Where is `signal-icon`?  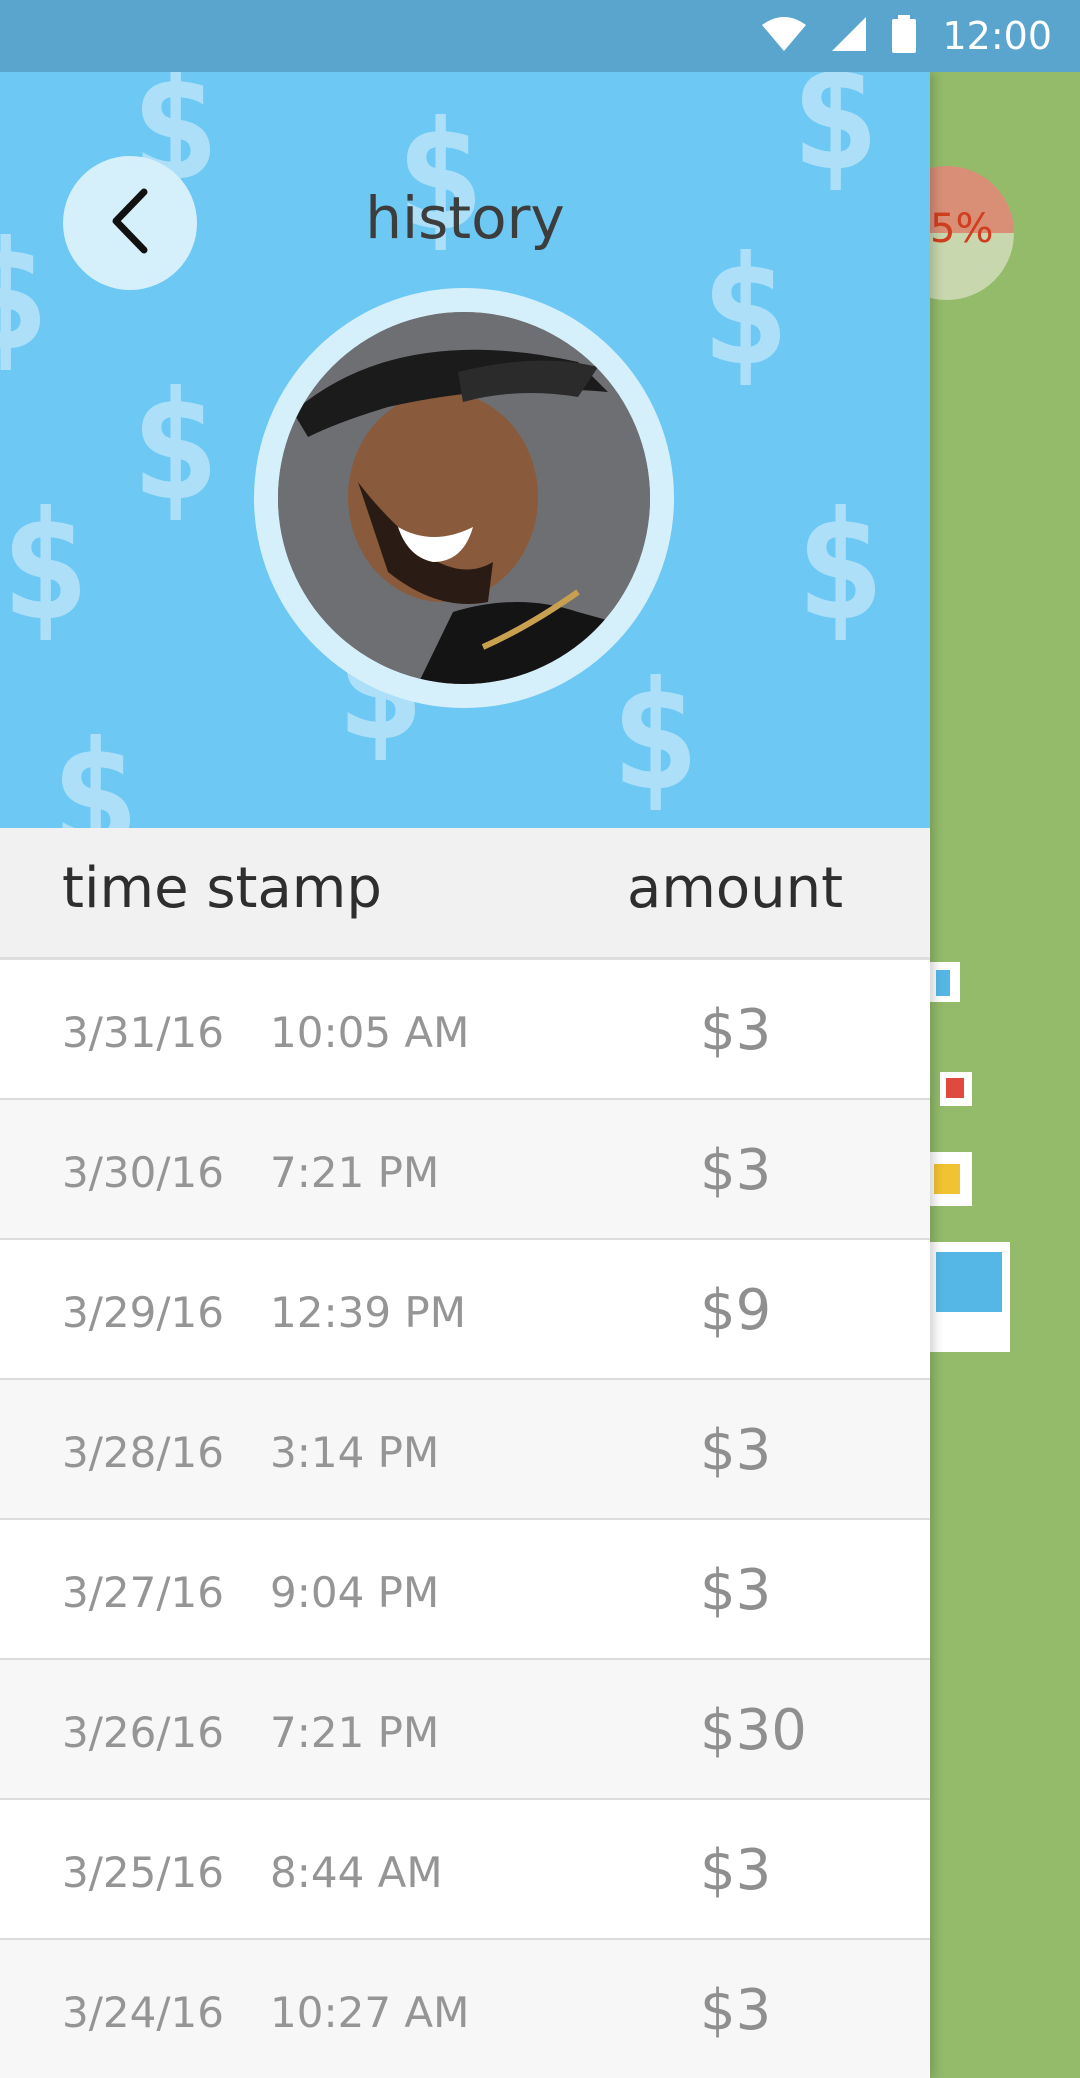
signal-icon is located at coordinates (849, 36).